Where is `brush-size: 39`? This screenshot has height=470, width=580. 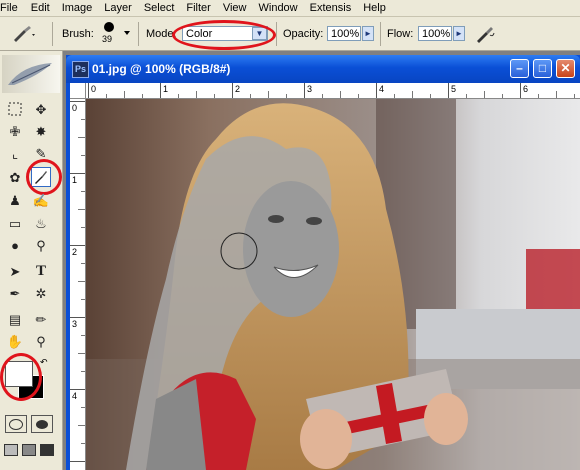
brush-size: 39 is located at coordinates (107, 39).